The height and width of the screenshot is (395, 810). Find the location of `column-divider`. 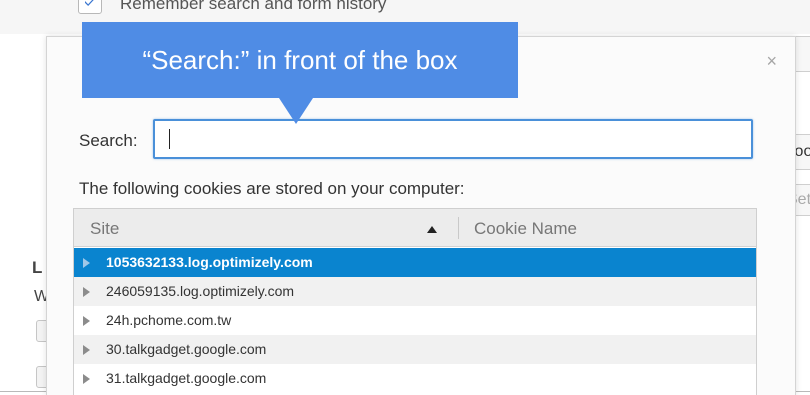

column-divider is located at coordinates (458, 228).